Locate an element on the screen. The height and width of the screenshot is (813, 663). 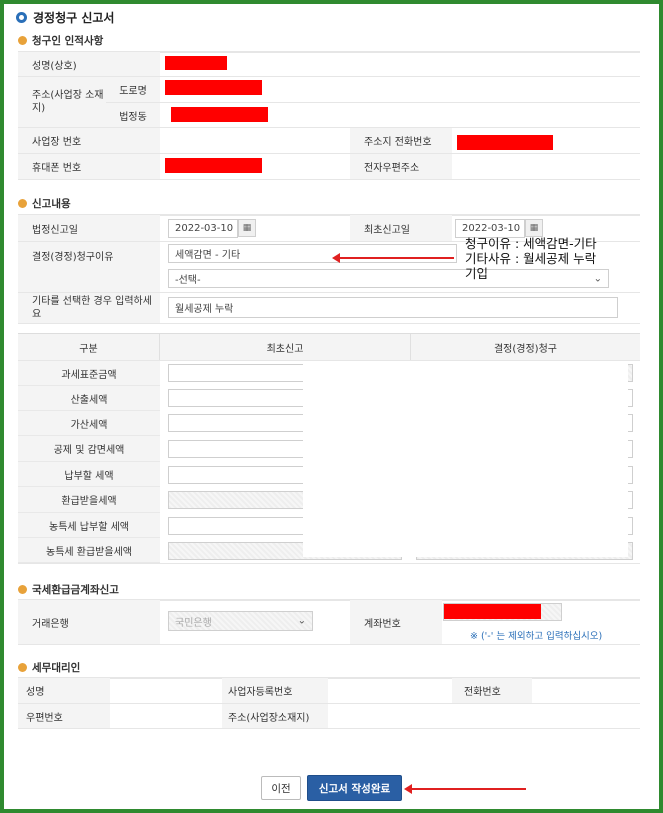
redacted-account-number is located at coordinates (492, 611).